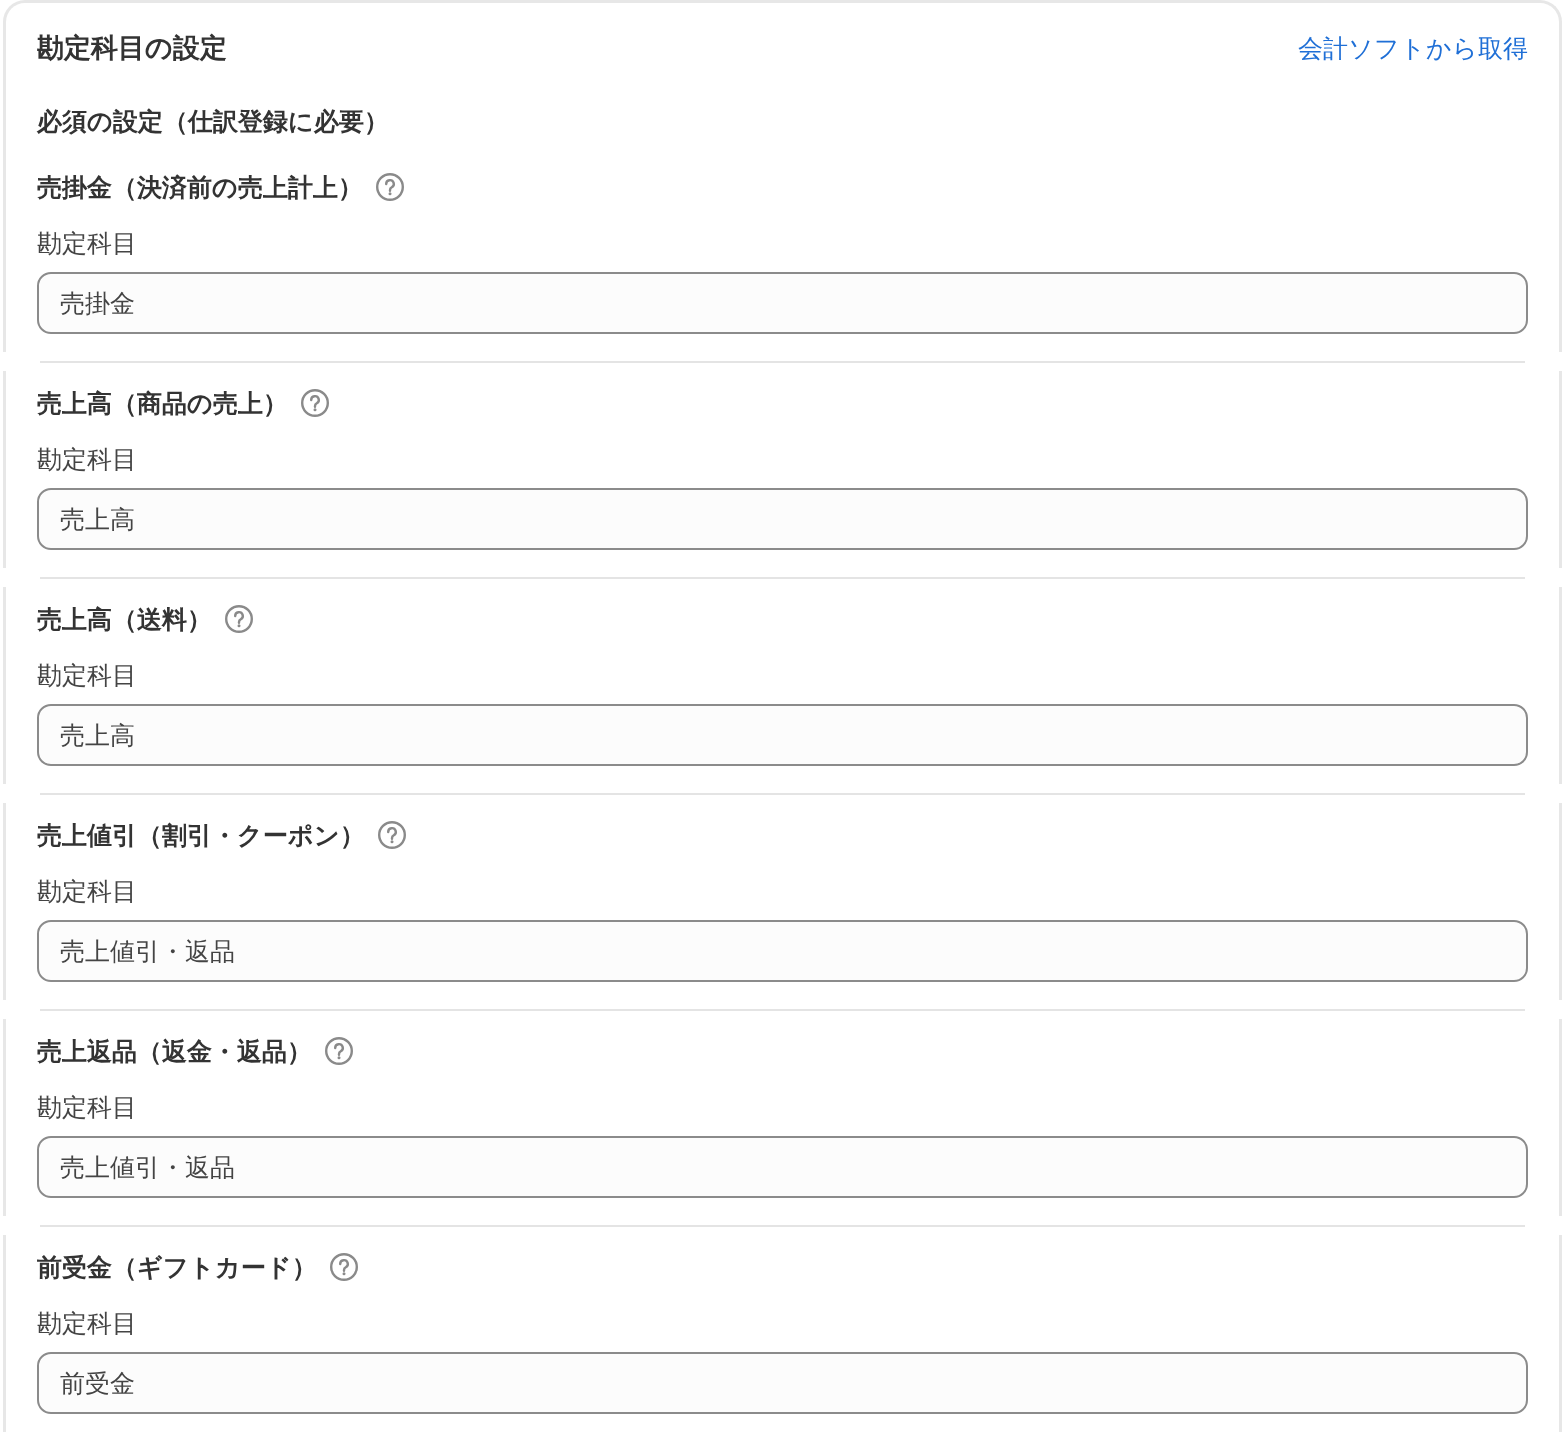 This screenshot has height=1453, width=1564. Describe the element at coordinates (201, 835) in the screenshot. I see `account-title: 売上値引（割引・クーポン）` at that location.